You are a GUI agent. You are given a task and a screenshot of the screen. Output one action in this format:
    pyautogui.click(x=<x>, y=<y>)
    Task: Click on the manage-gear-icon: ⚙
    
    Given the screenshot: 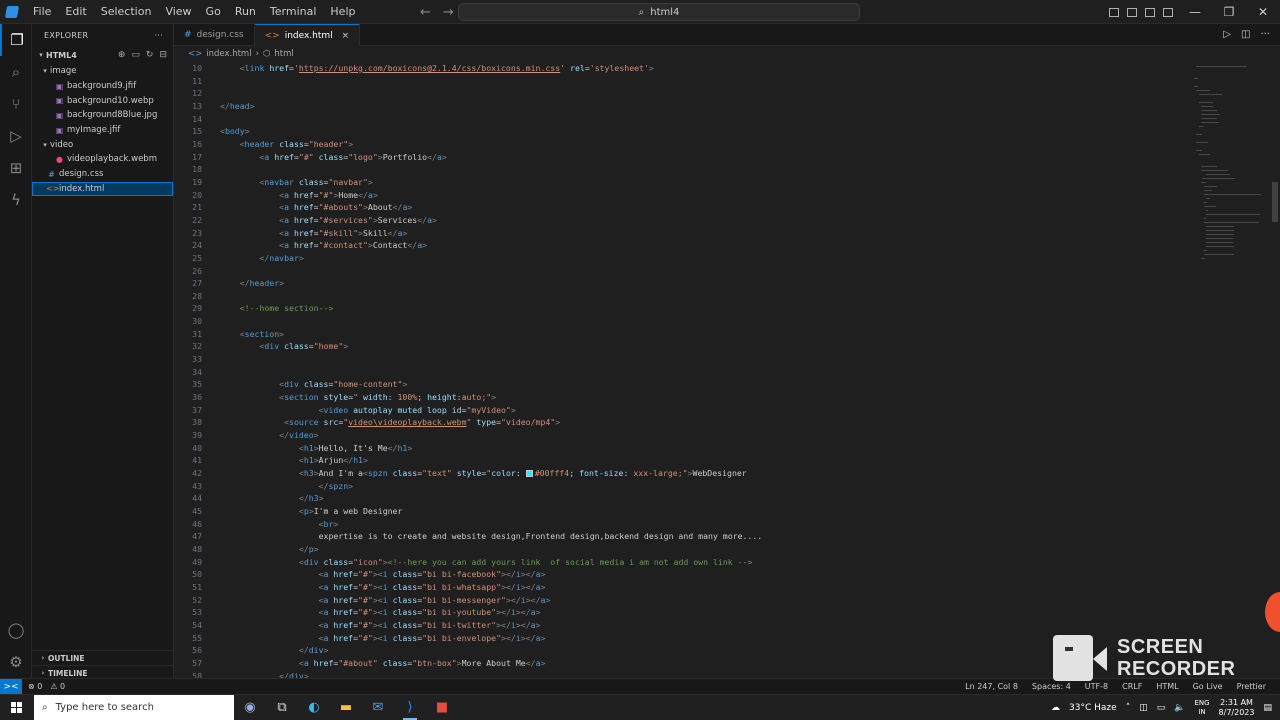 What is the action you would take?
    pyautogui.click(x=16, y=662)
    